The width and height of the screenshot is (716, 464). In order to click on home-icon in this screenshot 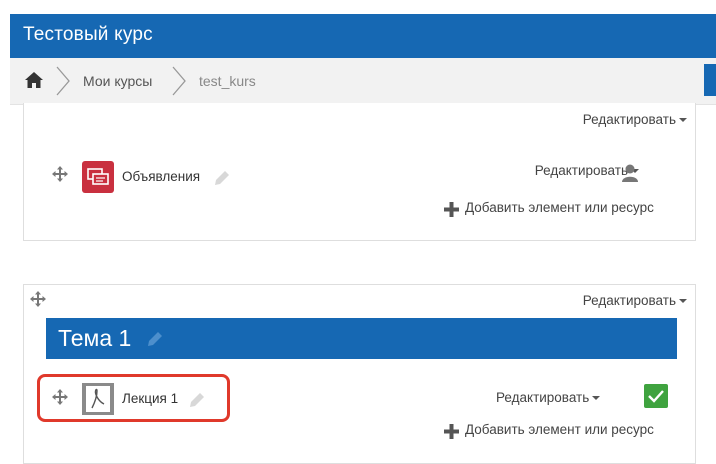, I will do `click(34, 80)`.